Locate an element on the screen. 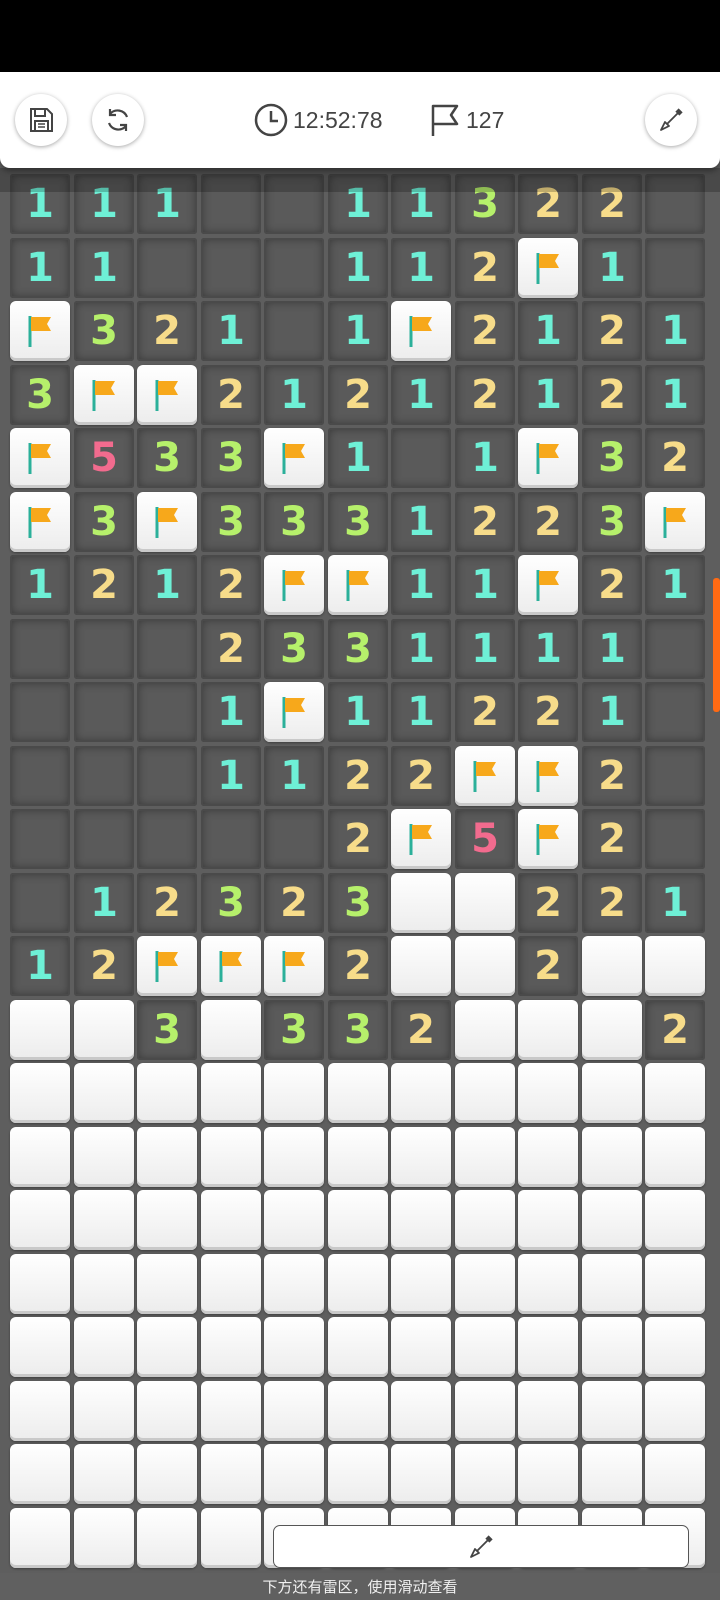  save-button is located at coordinates (41, 120).